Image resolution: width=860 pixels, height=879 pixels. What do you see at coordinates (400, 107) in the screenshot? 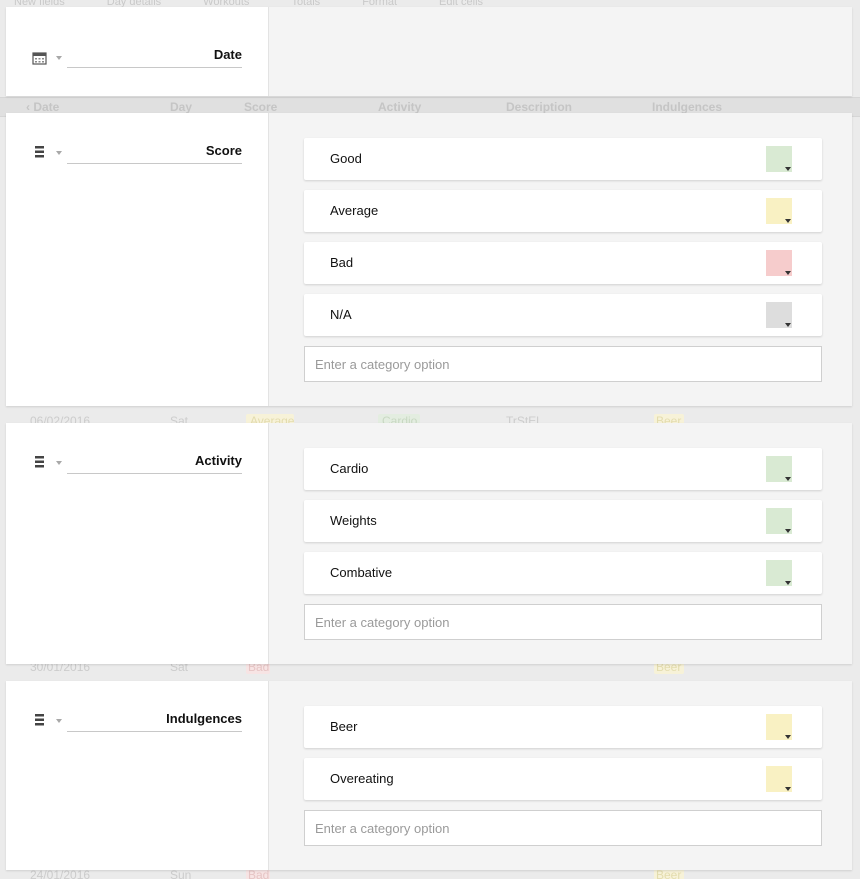
I see `bg-column-header: Activity` at bounding box center [400, 107].